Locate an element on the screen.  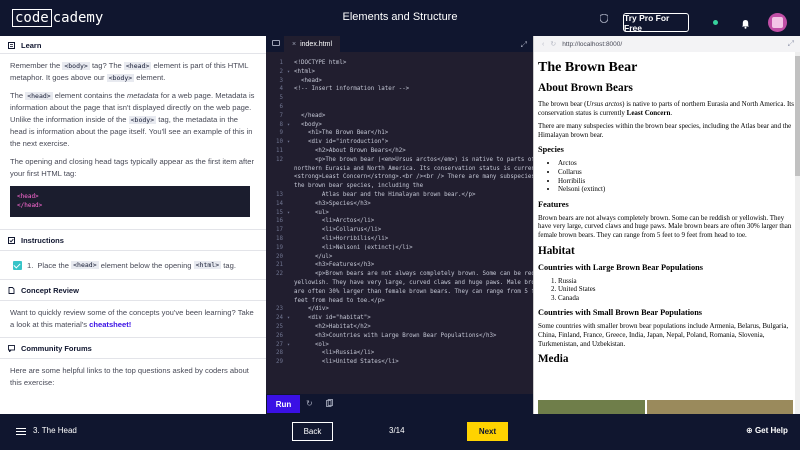
reload-icon: ↻ is located at coordinates (553, 44).